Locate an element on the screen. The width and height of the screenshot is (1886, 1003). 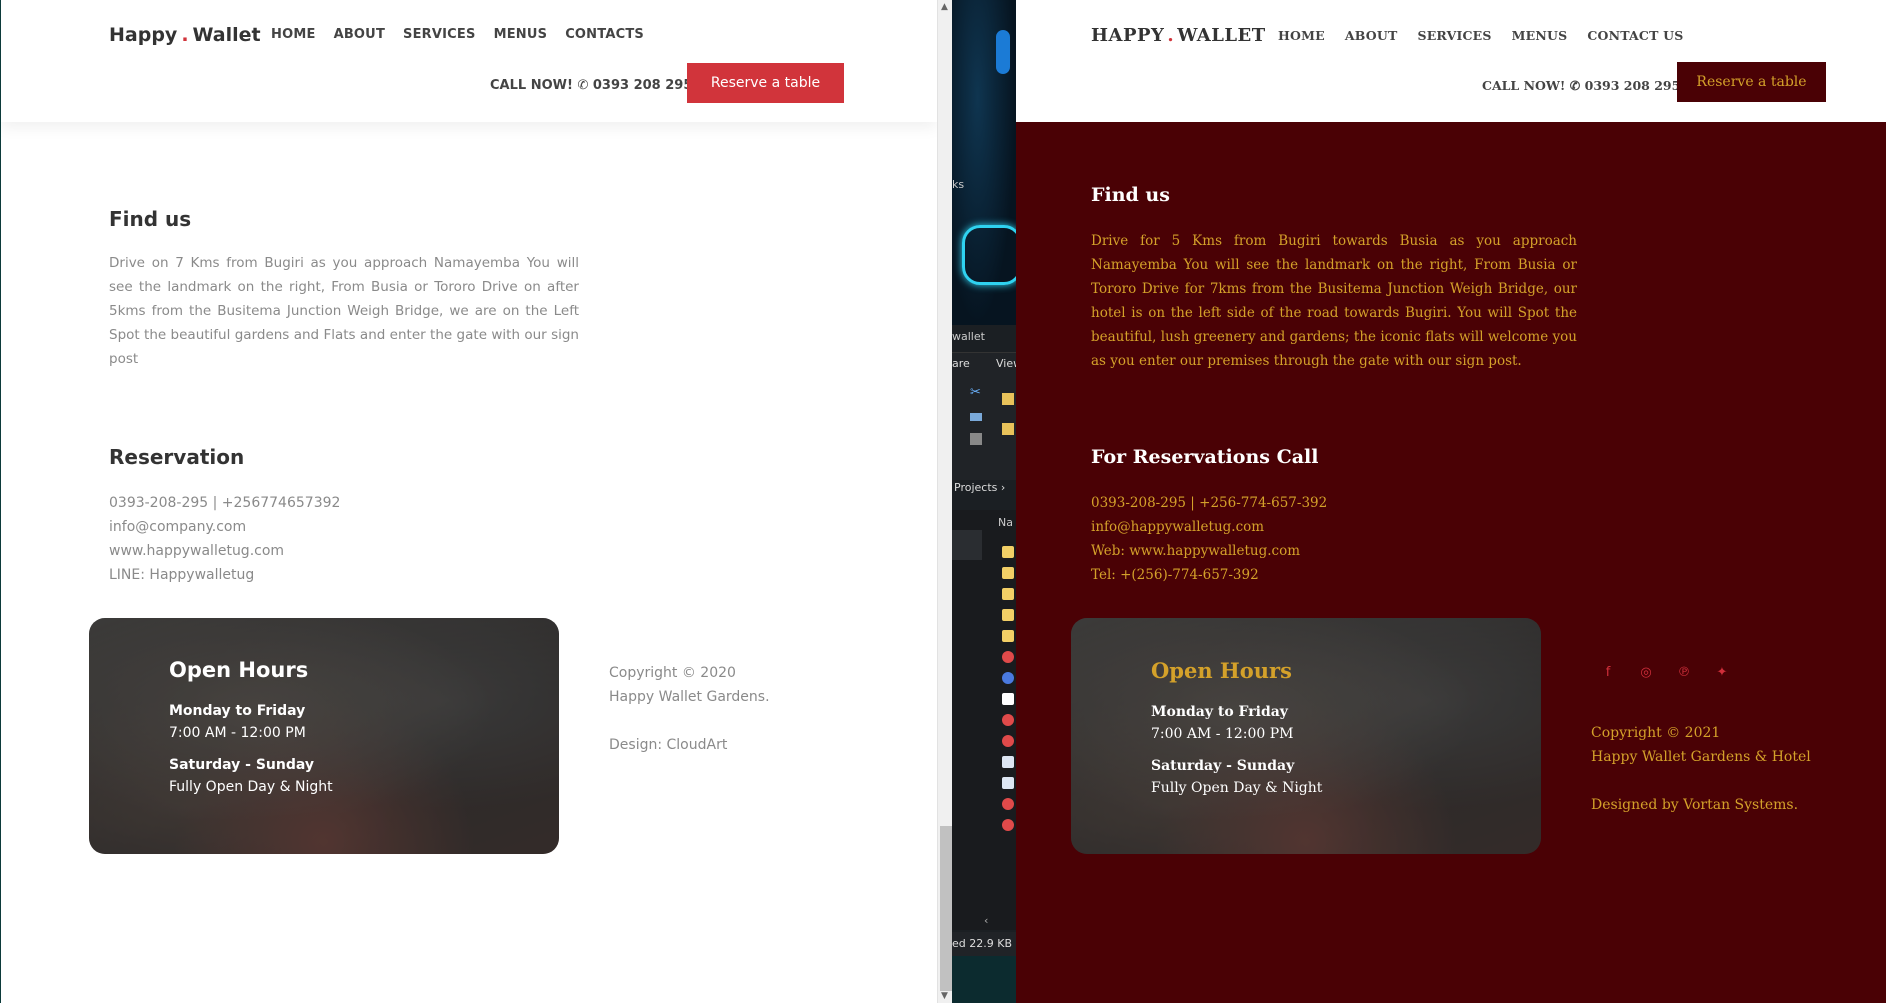
reservation-line: LINE: Happywalletug is located at coordinates (182, 575).